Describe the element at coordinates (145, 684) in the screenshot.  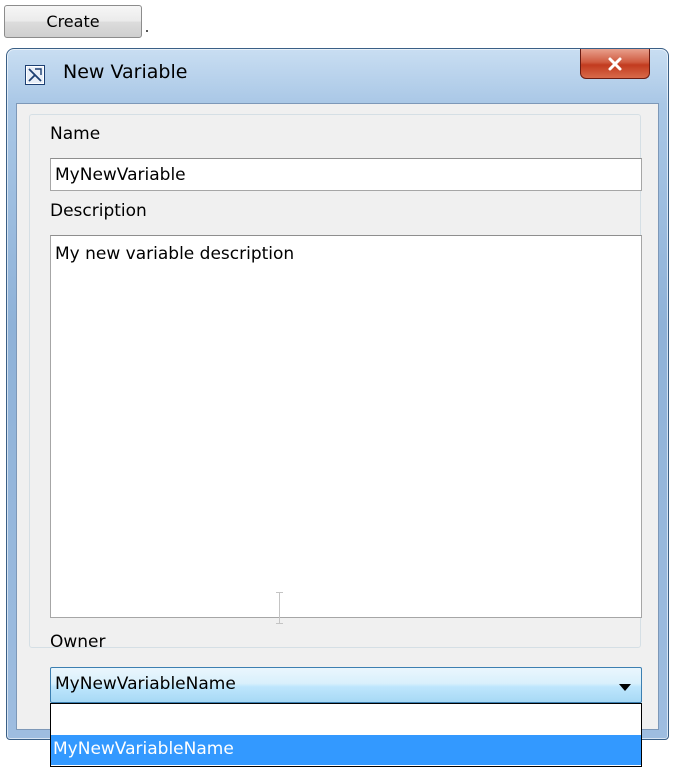
I see `owner-selected-value: MyNewVariableName` at that location.